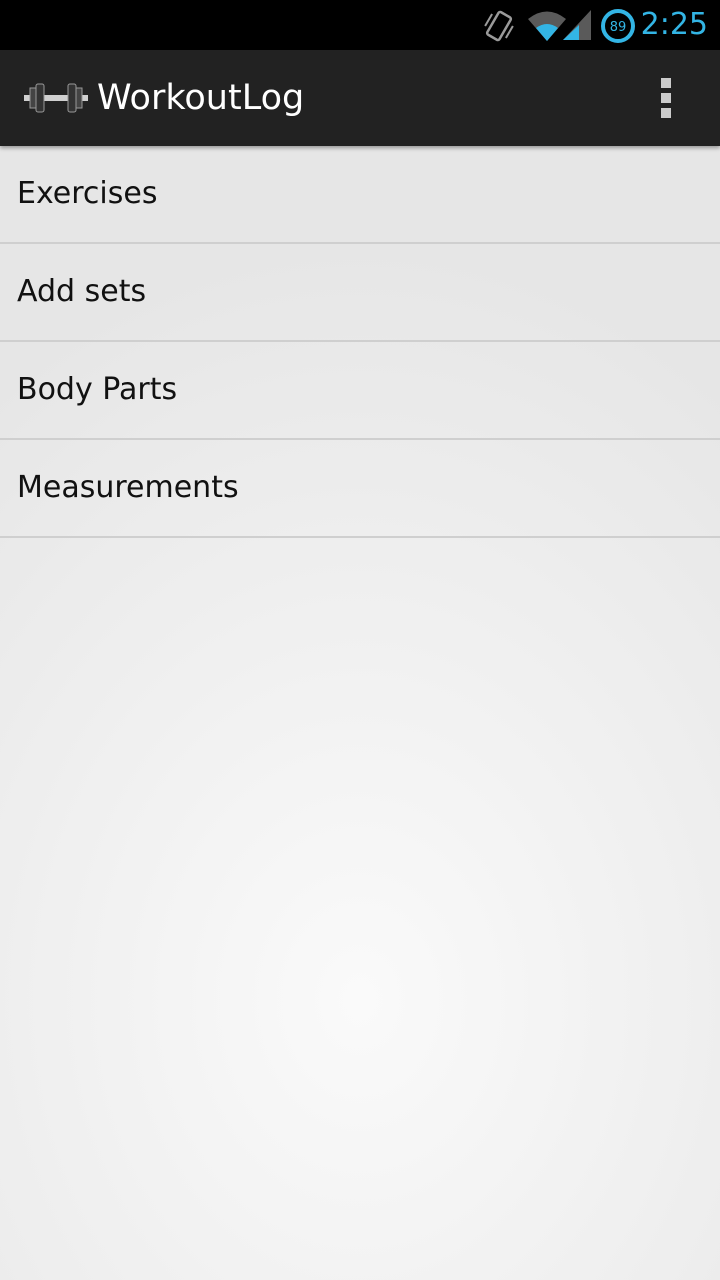 The image size is (720, 1280). I want to click on vibrate-icon, so click(499, 26).